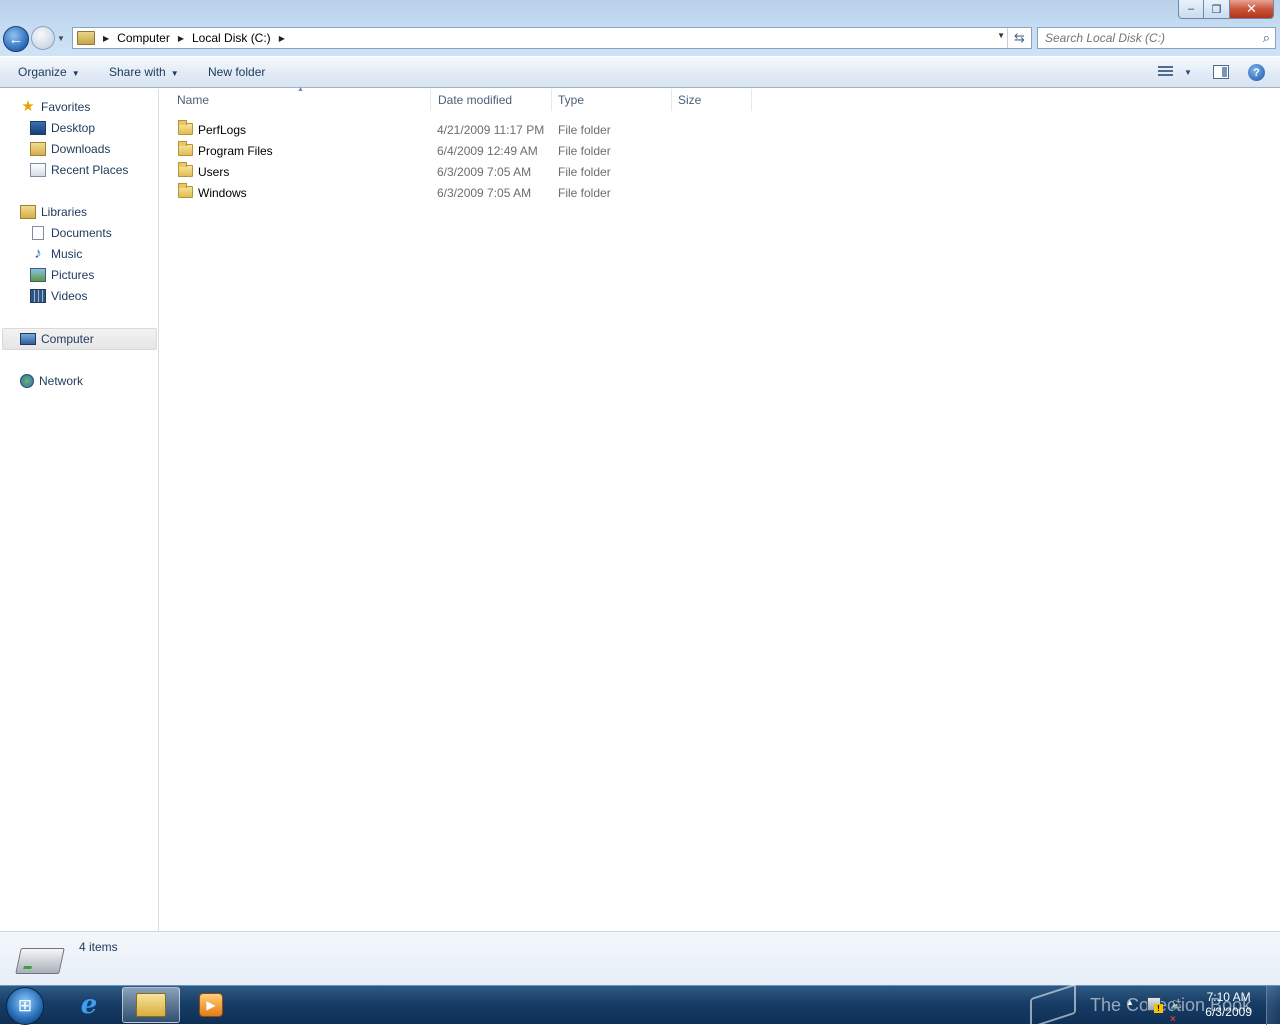  I want to click on nav-computer: Computer, so click(57, 339).